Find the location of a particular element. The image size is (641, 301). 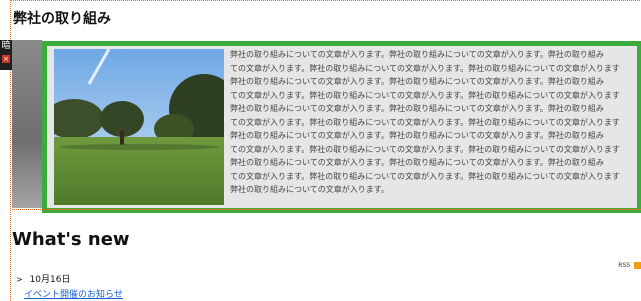

park-image is located at coordinates (139, 127).